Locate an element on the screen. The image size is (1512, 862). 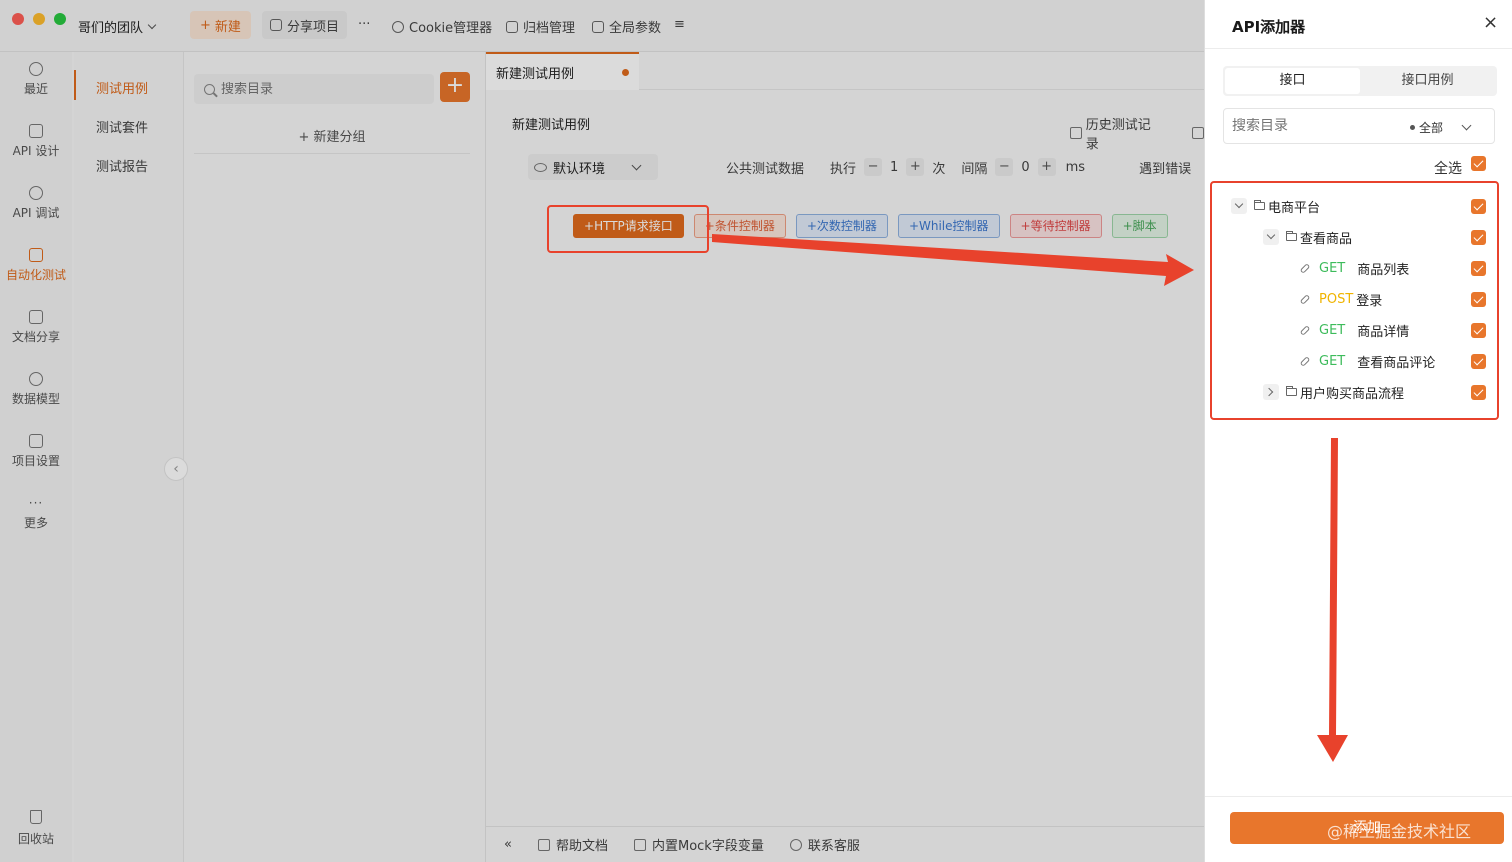
drawer-search: 全部 is located at coordinates (1359, 126).